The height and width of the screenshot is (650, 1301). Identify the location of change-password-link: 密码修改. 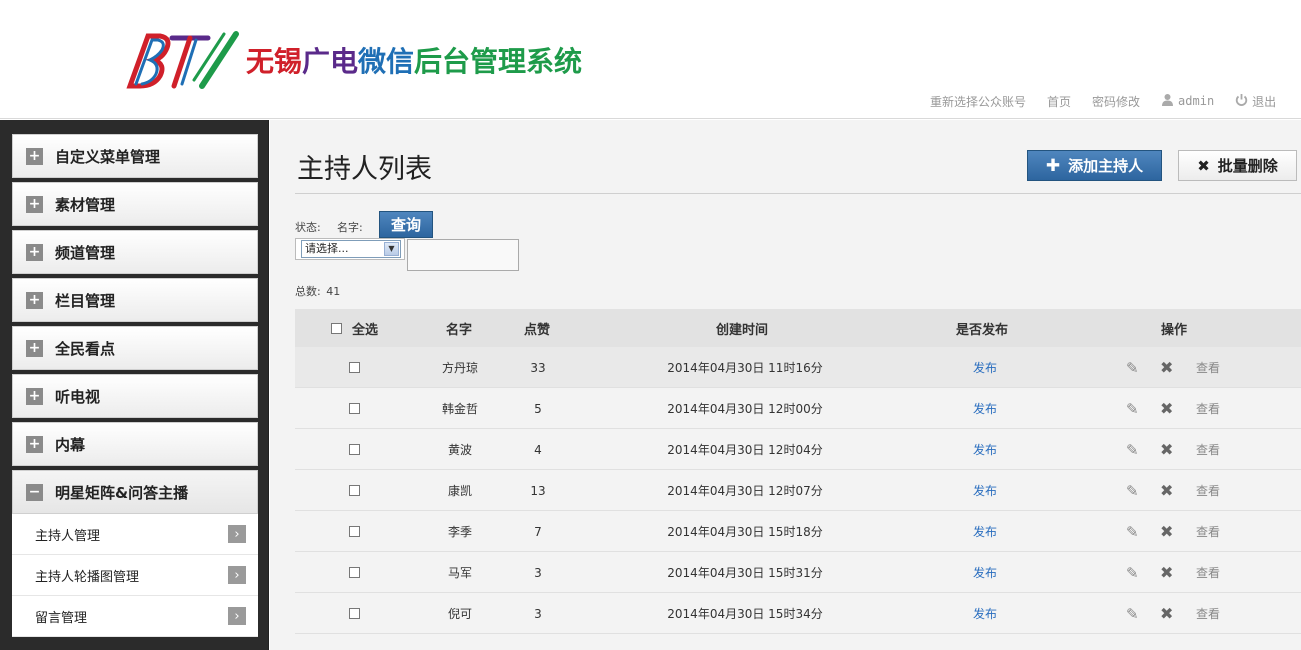
(1116, 101).